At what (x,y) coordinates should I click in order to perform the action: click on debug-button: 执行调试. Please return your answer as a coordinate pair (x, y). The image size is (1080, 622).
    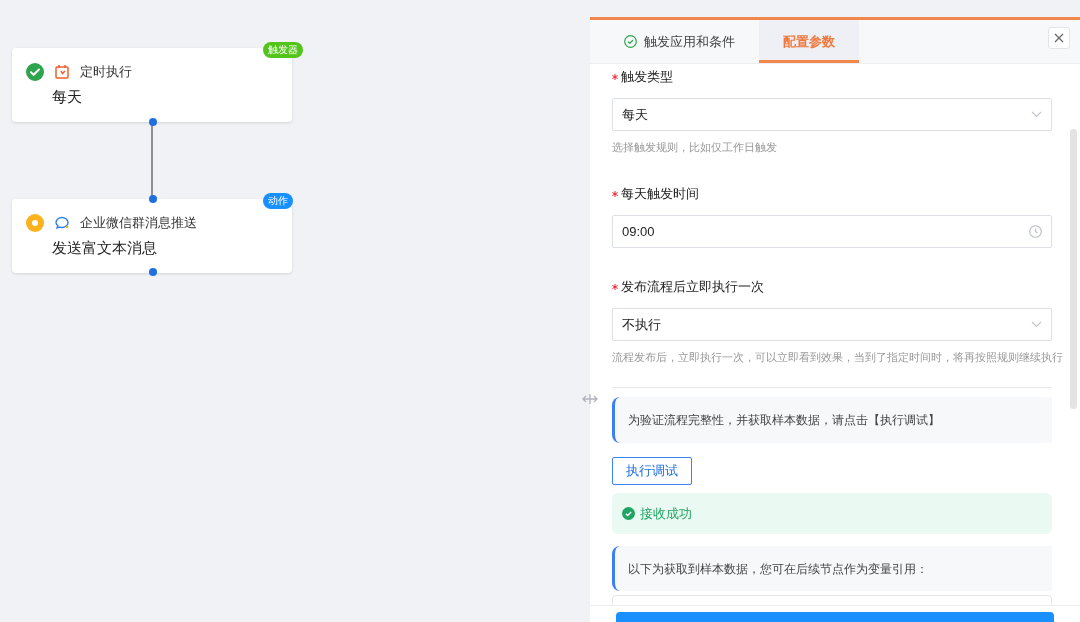
    Looking at the image, I should click on (652, 471).